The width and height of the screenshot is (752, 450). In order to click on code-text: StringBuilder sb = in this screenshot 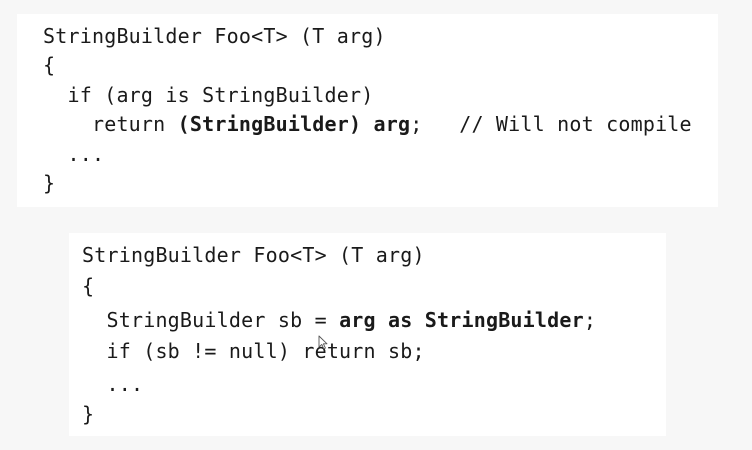, I will do `click(211, 320)`.